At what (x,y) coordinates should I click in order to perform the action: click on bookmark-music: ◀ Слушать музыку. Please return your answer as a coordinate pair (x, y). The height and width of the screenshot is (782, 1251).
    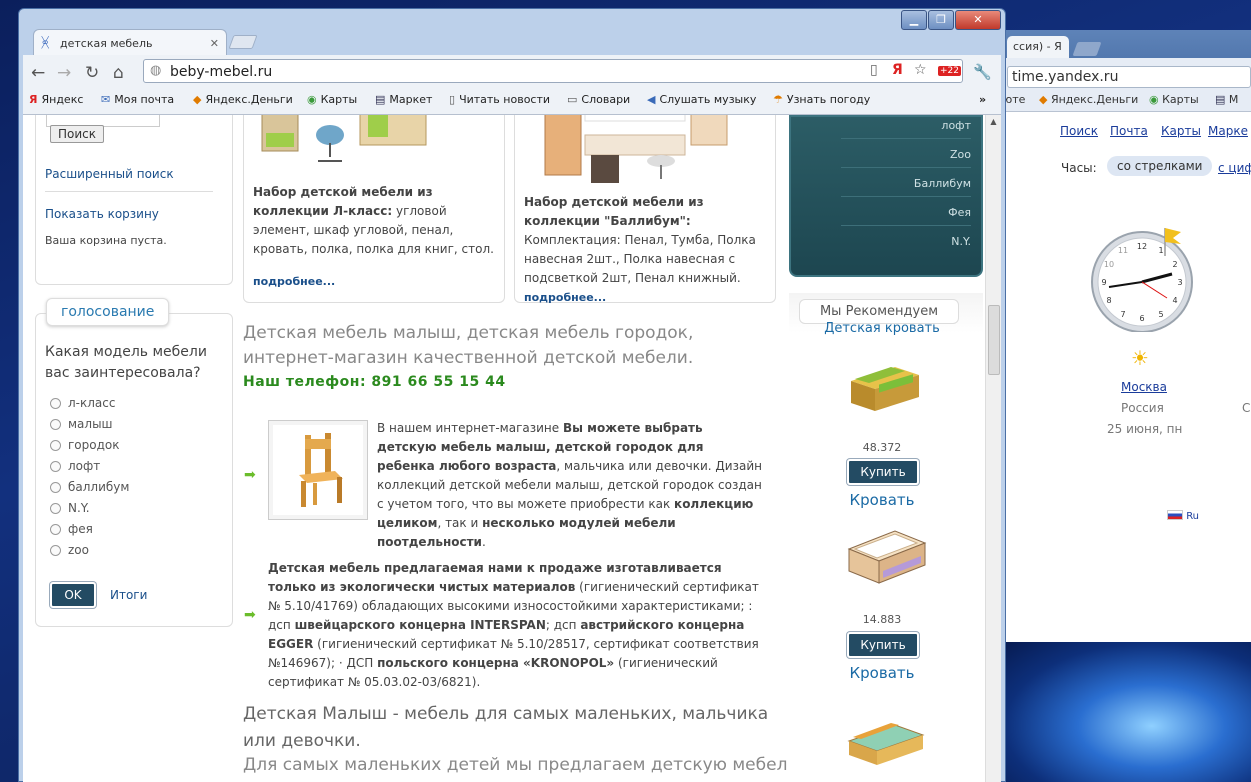
    Looking at the image, I should click on (701, 99).